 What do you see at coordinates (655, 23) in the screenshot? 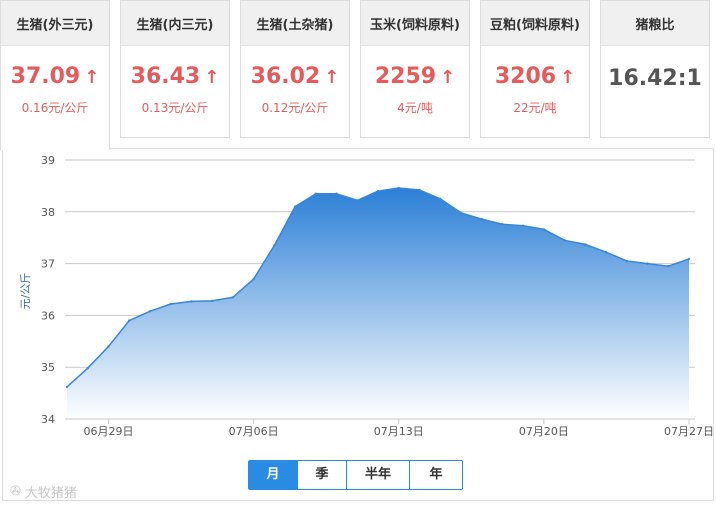
I see `price-card-title: 猪粮比` at bounding box center [655, 23].